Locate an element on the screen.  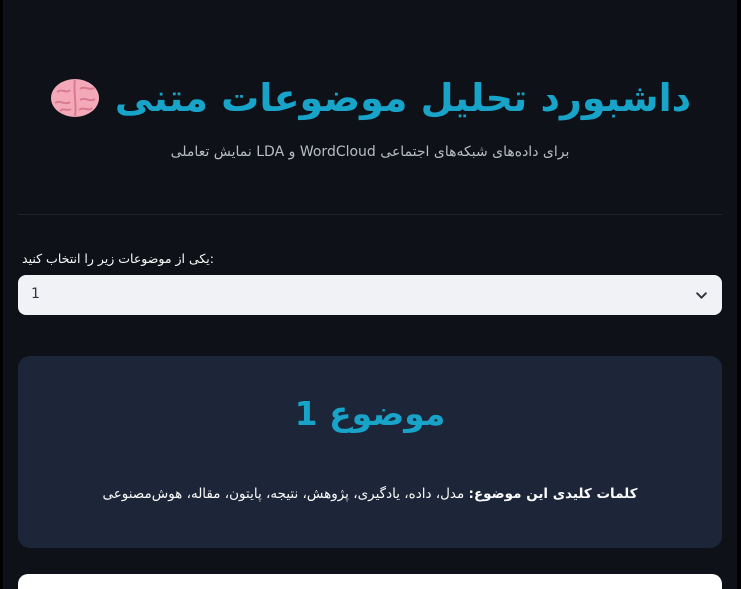
page-header: داشبورد تحلیل موضوعات متنی is located at coordinates (370, 98).